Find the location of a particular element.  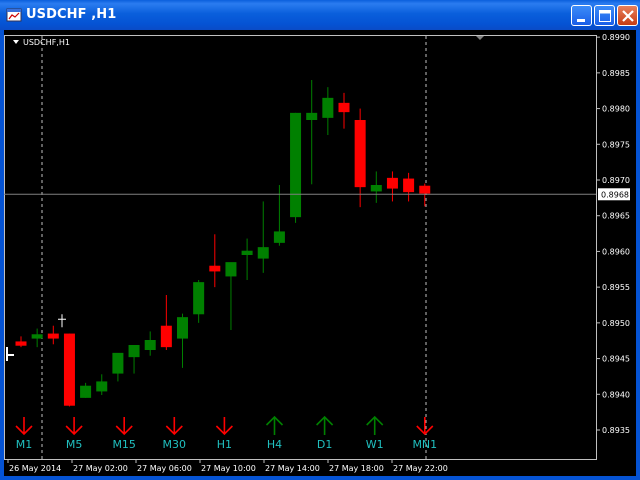

close-icon is located at coordinates (628, 16).